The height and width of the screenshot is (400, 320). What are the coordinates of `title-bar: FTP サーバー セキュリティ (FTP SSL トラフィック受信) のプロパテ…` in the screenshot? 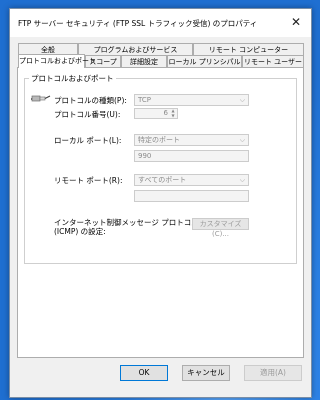 It's located at (160, 23).